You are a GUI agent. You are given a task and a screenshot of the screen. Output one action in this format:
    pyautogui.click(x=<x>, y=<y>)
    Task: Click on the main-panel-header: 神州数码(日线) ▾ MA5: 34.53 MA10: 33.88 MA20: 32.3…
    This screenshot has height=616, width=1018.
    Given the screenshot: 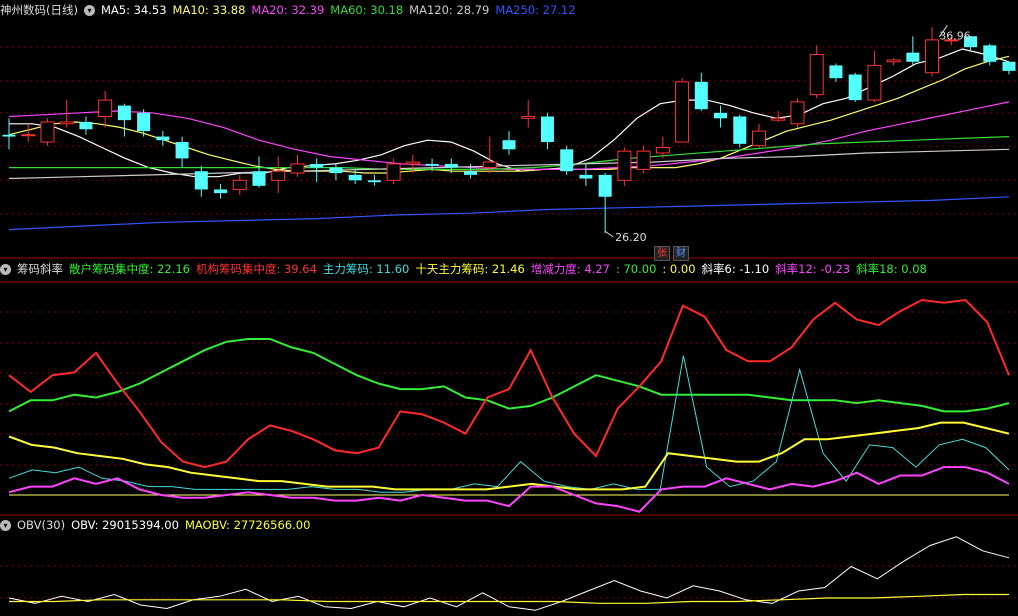 What is the action you would take?
    pyautogui.click(x=294, y=10)
    